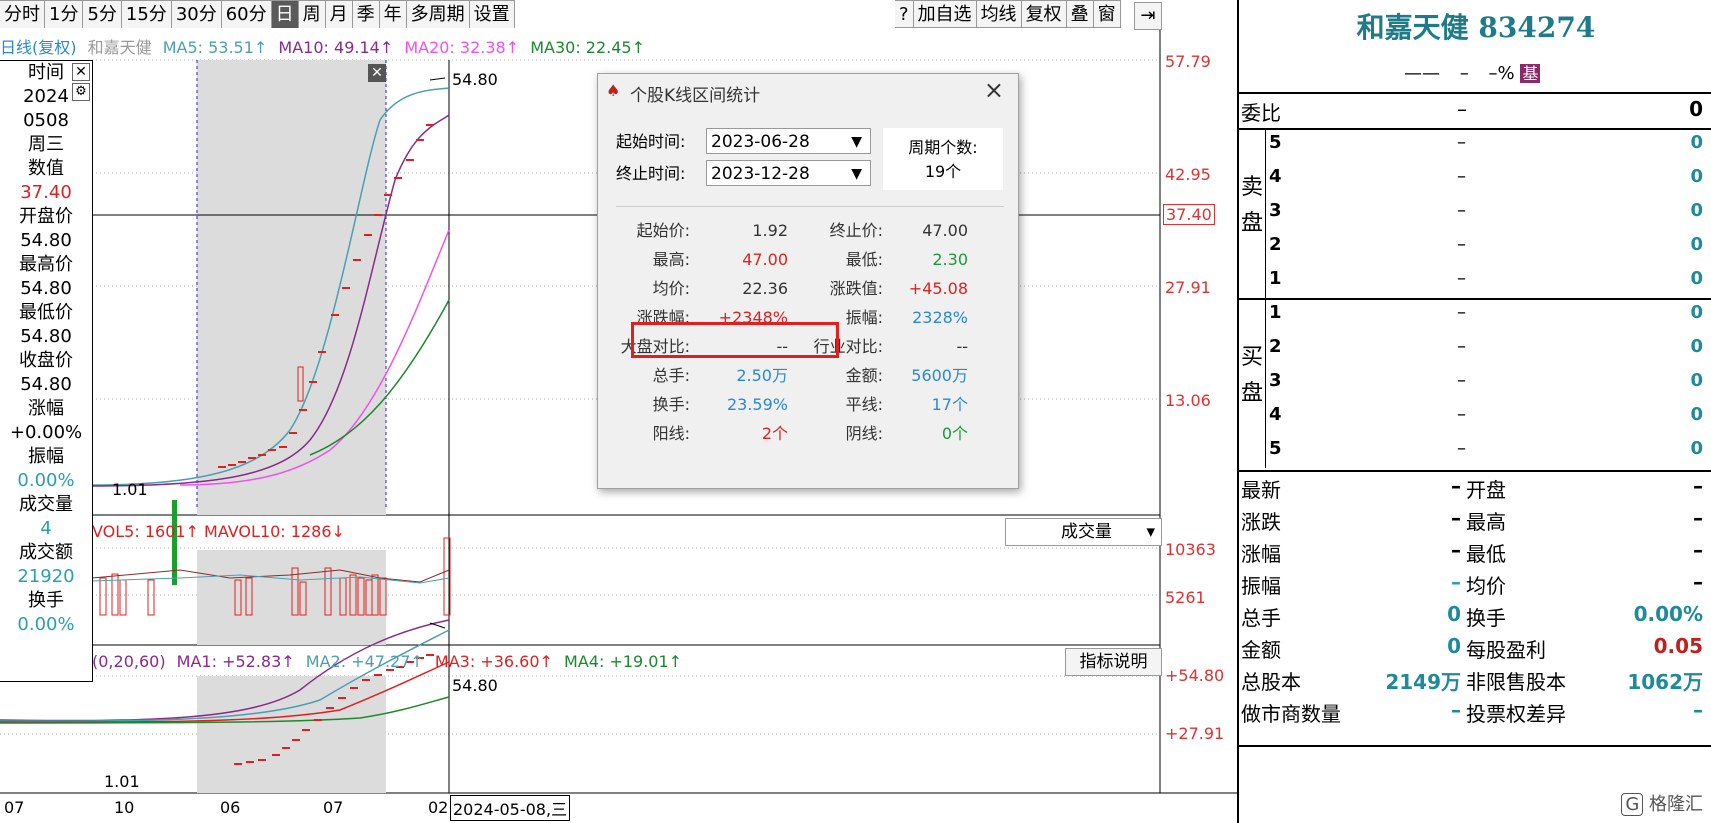 The width and height of the screenshot is (1711, 823). I want to click on tool-button-3: 复权, so click(1044, 14).